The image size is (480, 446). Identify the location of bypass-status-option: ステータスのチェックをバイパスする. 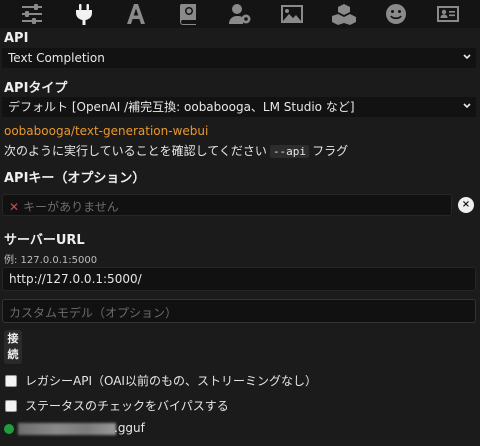
(117, 405).